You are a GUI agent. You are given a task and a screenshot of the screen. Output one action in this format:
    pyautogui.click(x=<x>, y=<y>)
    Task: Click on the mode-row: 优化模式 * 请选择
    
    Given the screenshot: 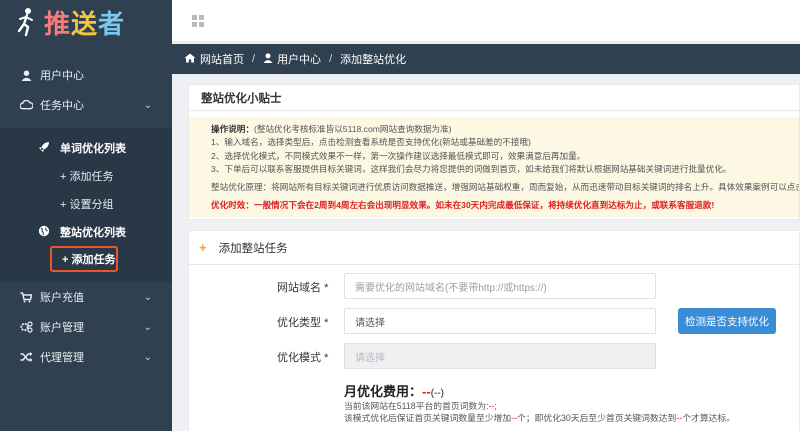 What is the action you would take?
    pyautogui.click(x=494, y=356)
    